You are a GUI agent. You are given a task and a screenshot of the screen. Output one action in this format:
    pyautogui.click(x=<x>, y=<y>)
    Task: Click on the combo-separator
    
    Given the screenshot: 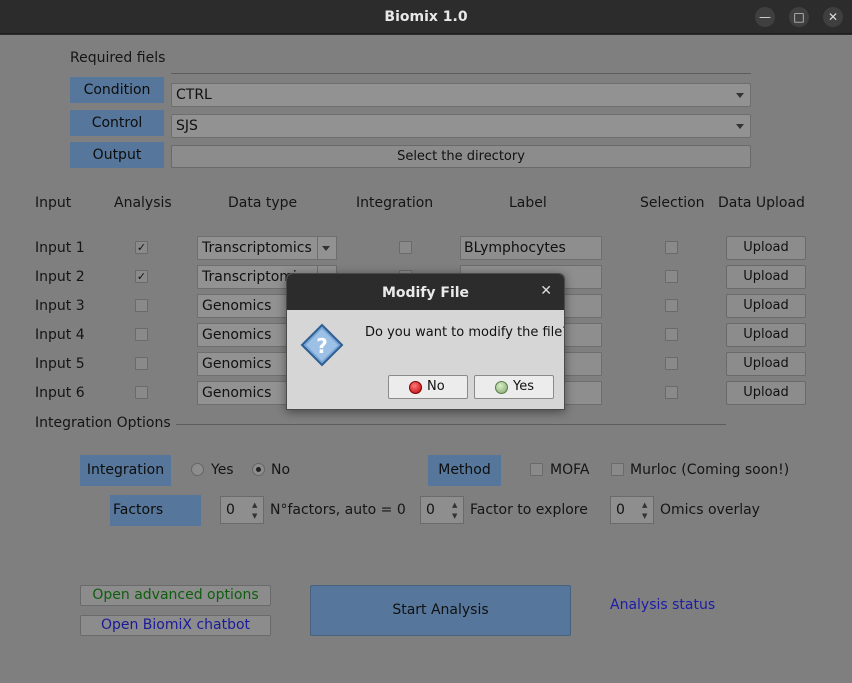 What is the action you would take?
    pyautogui.click(x=317, y=248)
    